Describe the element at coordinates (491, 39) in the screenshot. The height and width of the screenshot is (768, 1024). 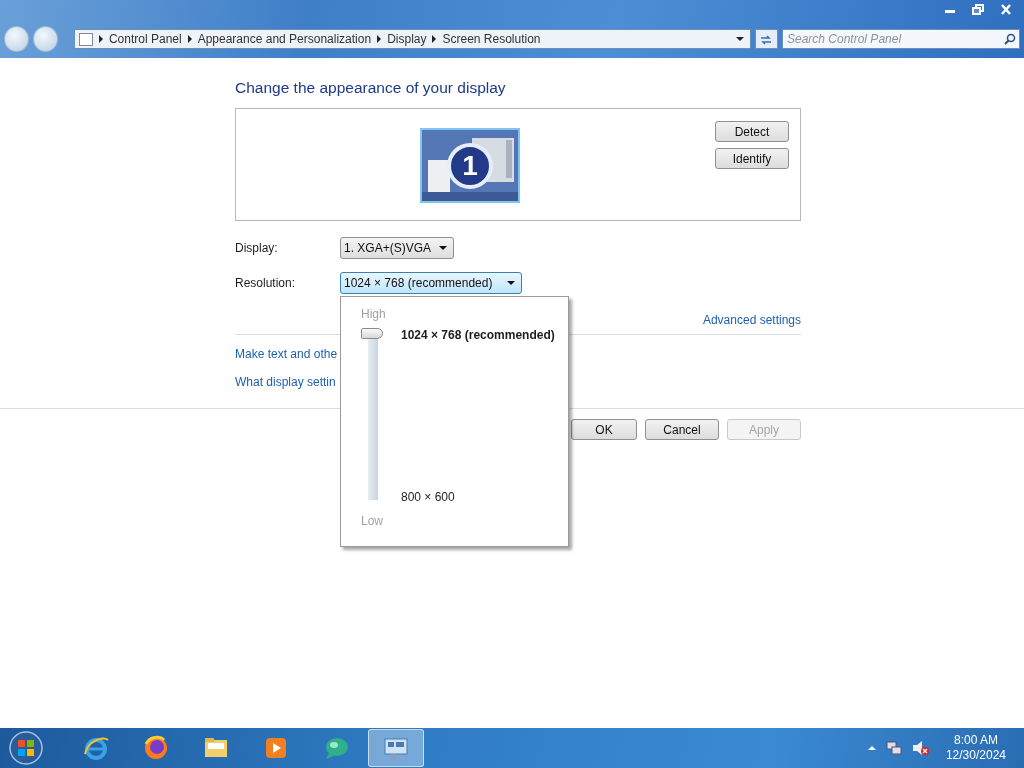
I see `breadcrumb-item: Screen Resolution` at that location.